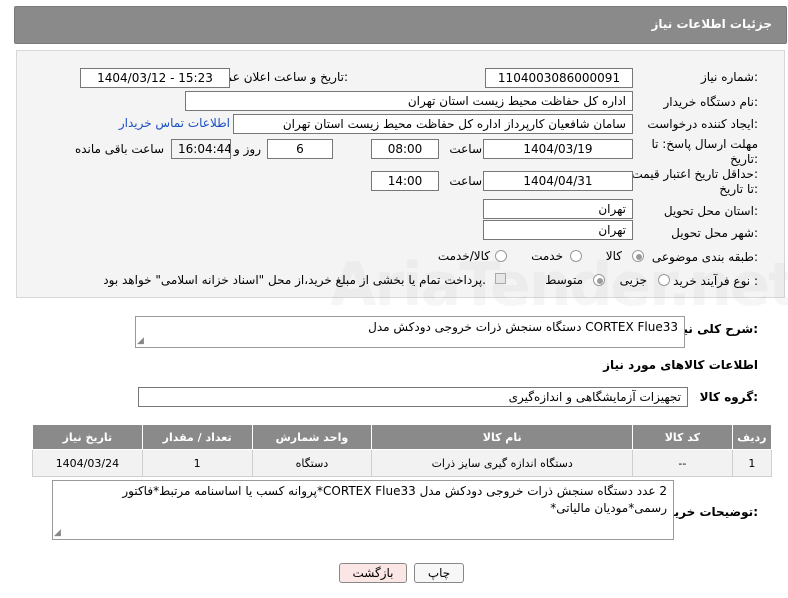  Describe the element at coordinates (710, 211) in the screenshot. I see `delivery-province-label: استان محل تحویل:` at that location.